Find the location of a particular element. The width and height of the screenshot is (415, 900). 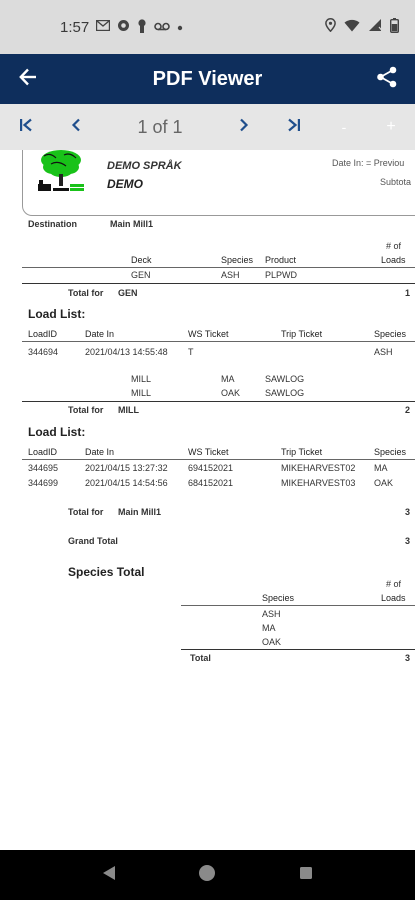

total-gen-value: 1 is located at coordinates (408, 293).